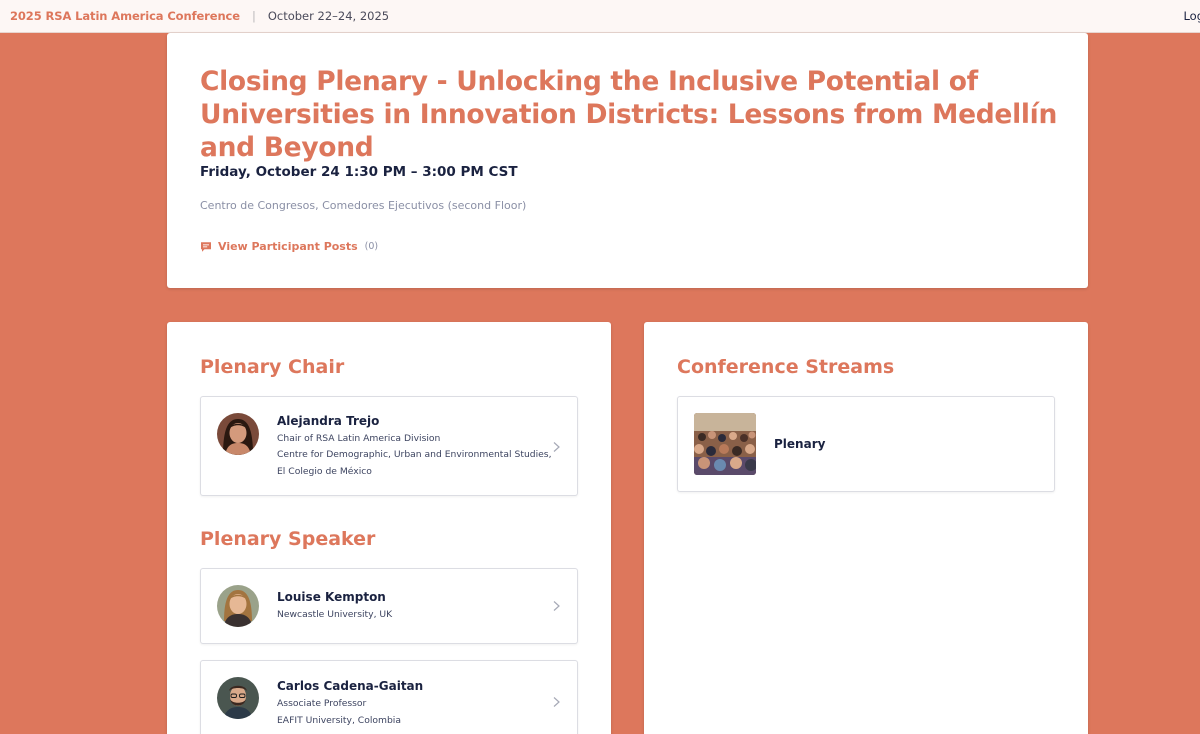  What do you see at coordinates (371, 246) in the screenshot?
I see `posts-count: (0)` at bounding box center [371, 246].